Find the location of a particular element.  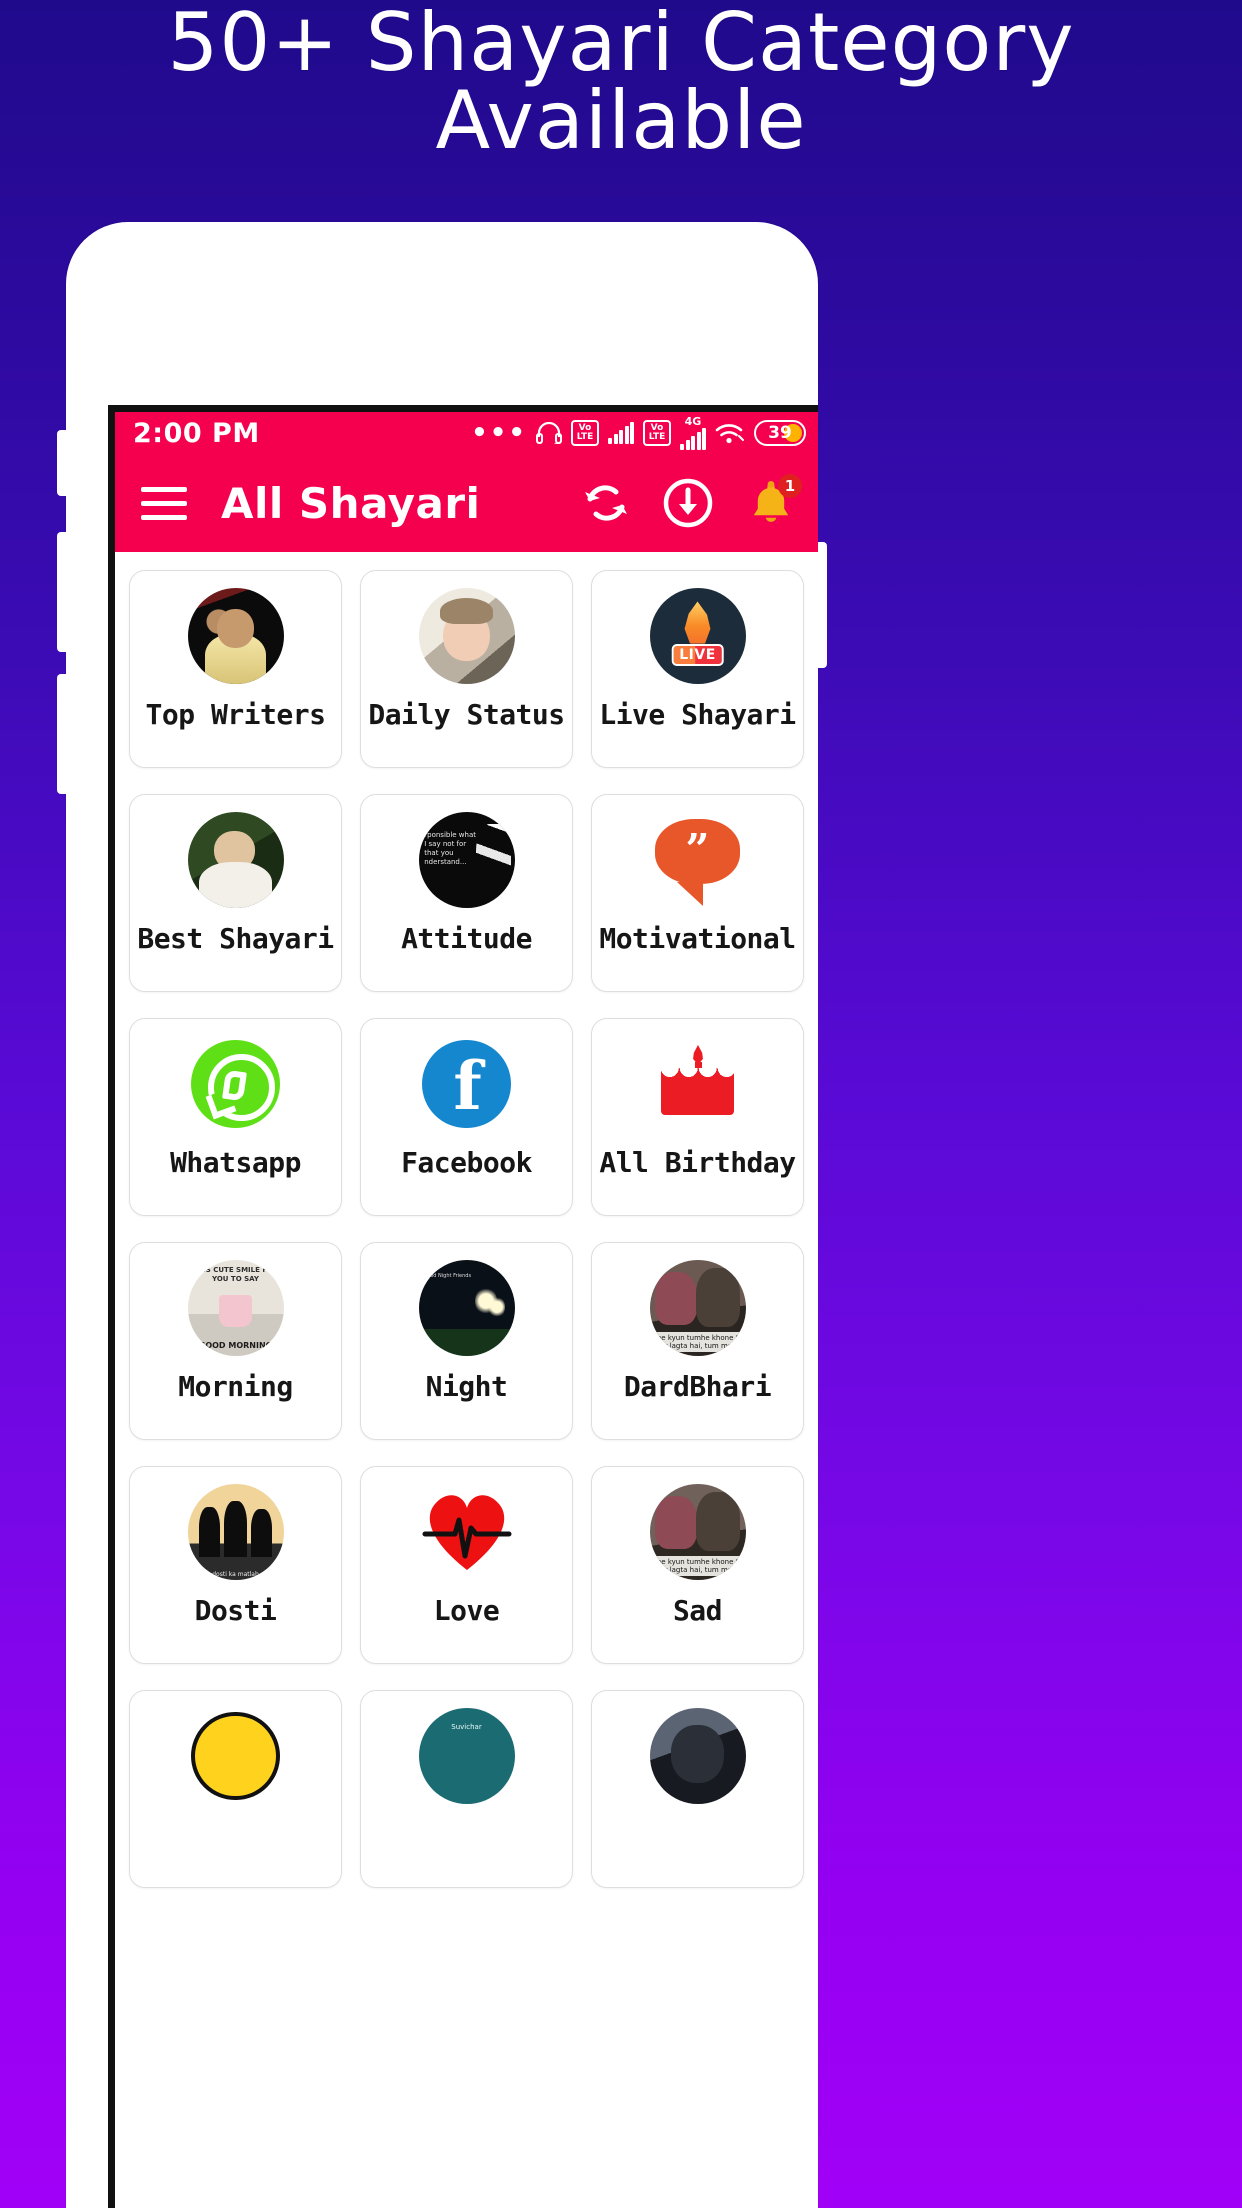

hamburger-menu-icon is located at coordinates (164, 503).